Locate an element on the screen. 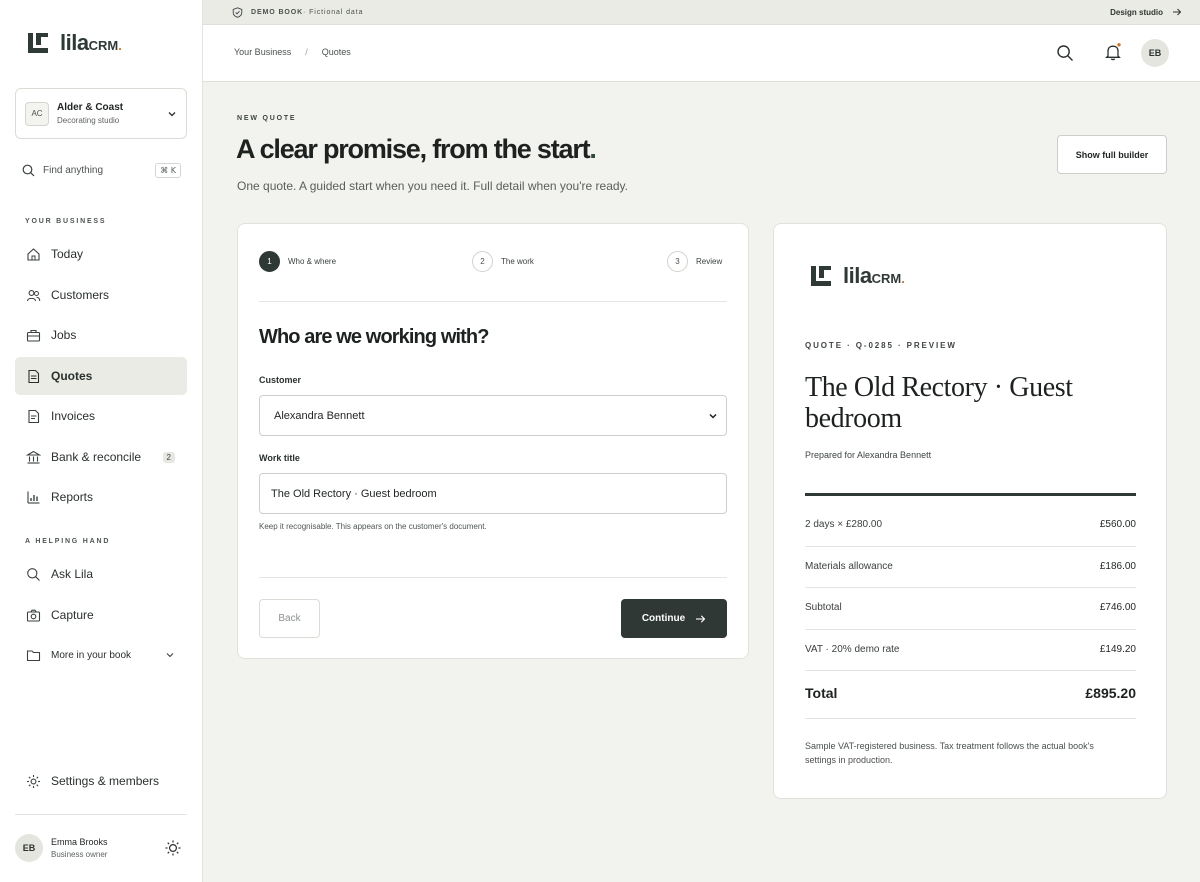 The height and width of the screenshot is (882, 1200). step-number: 2 is located at coordinates (482, 261).